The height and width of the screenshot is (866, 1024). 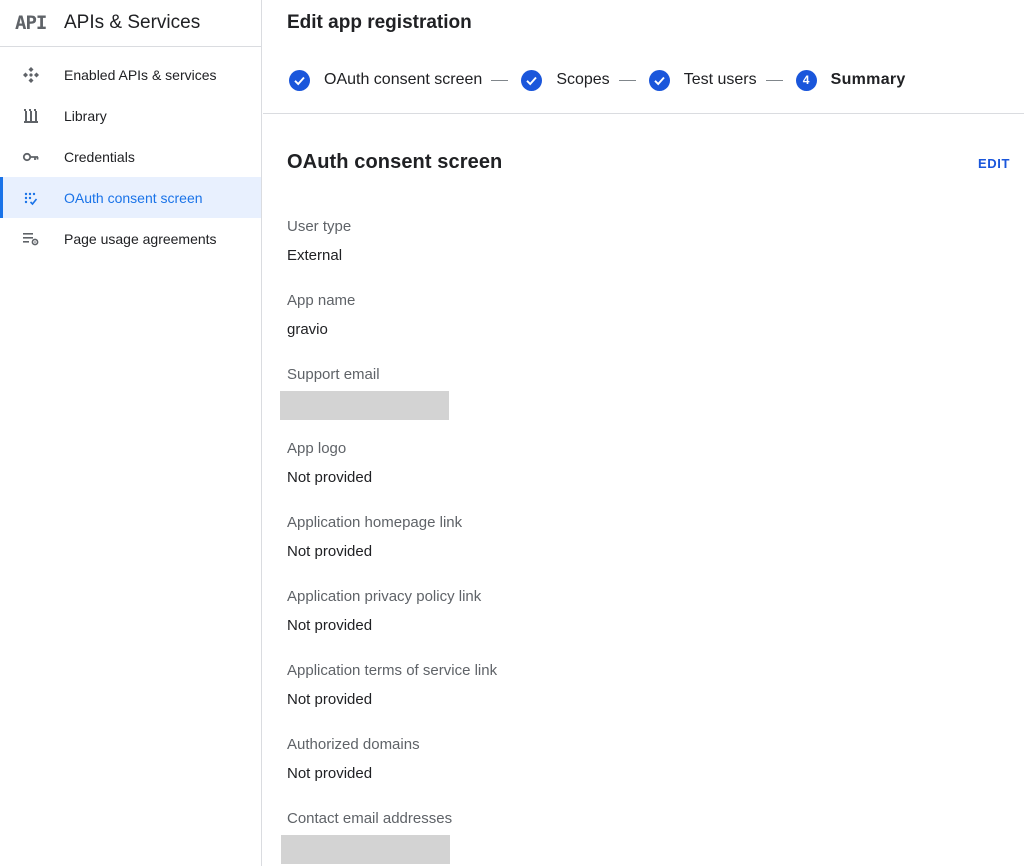 I want to click on field-label: Contact email addresses, so click(x=370, y=818).